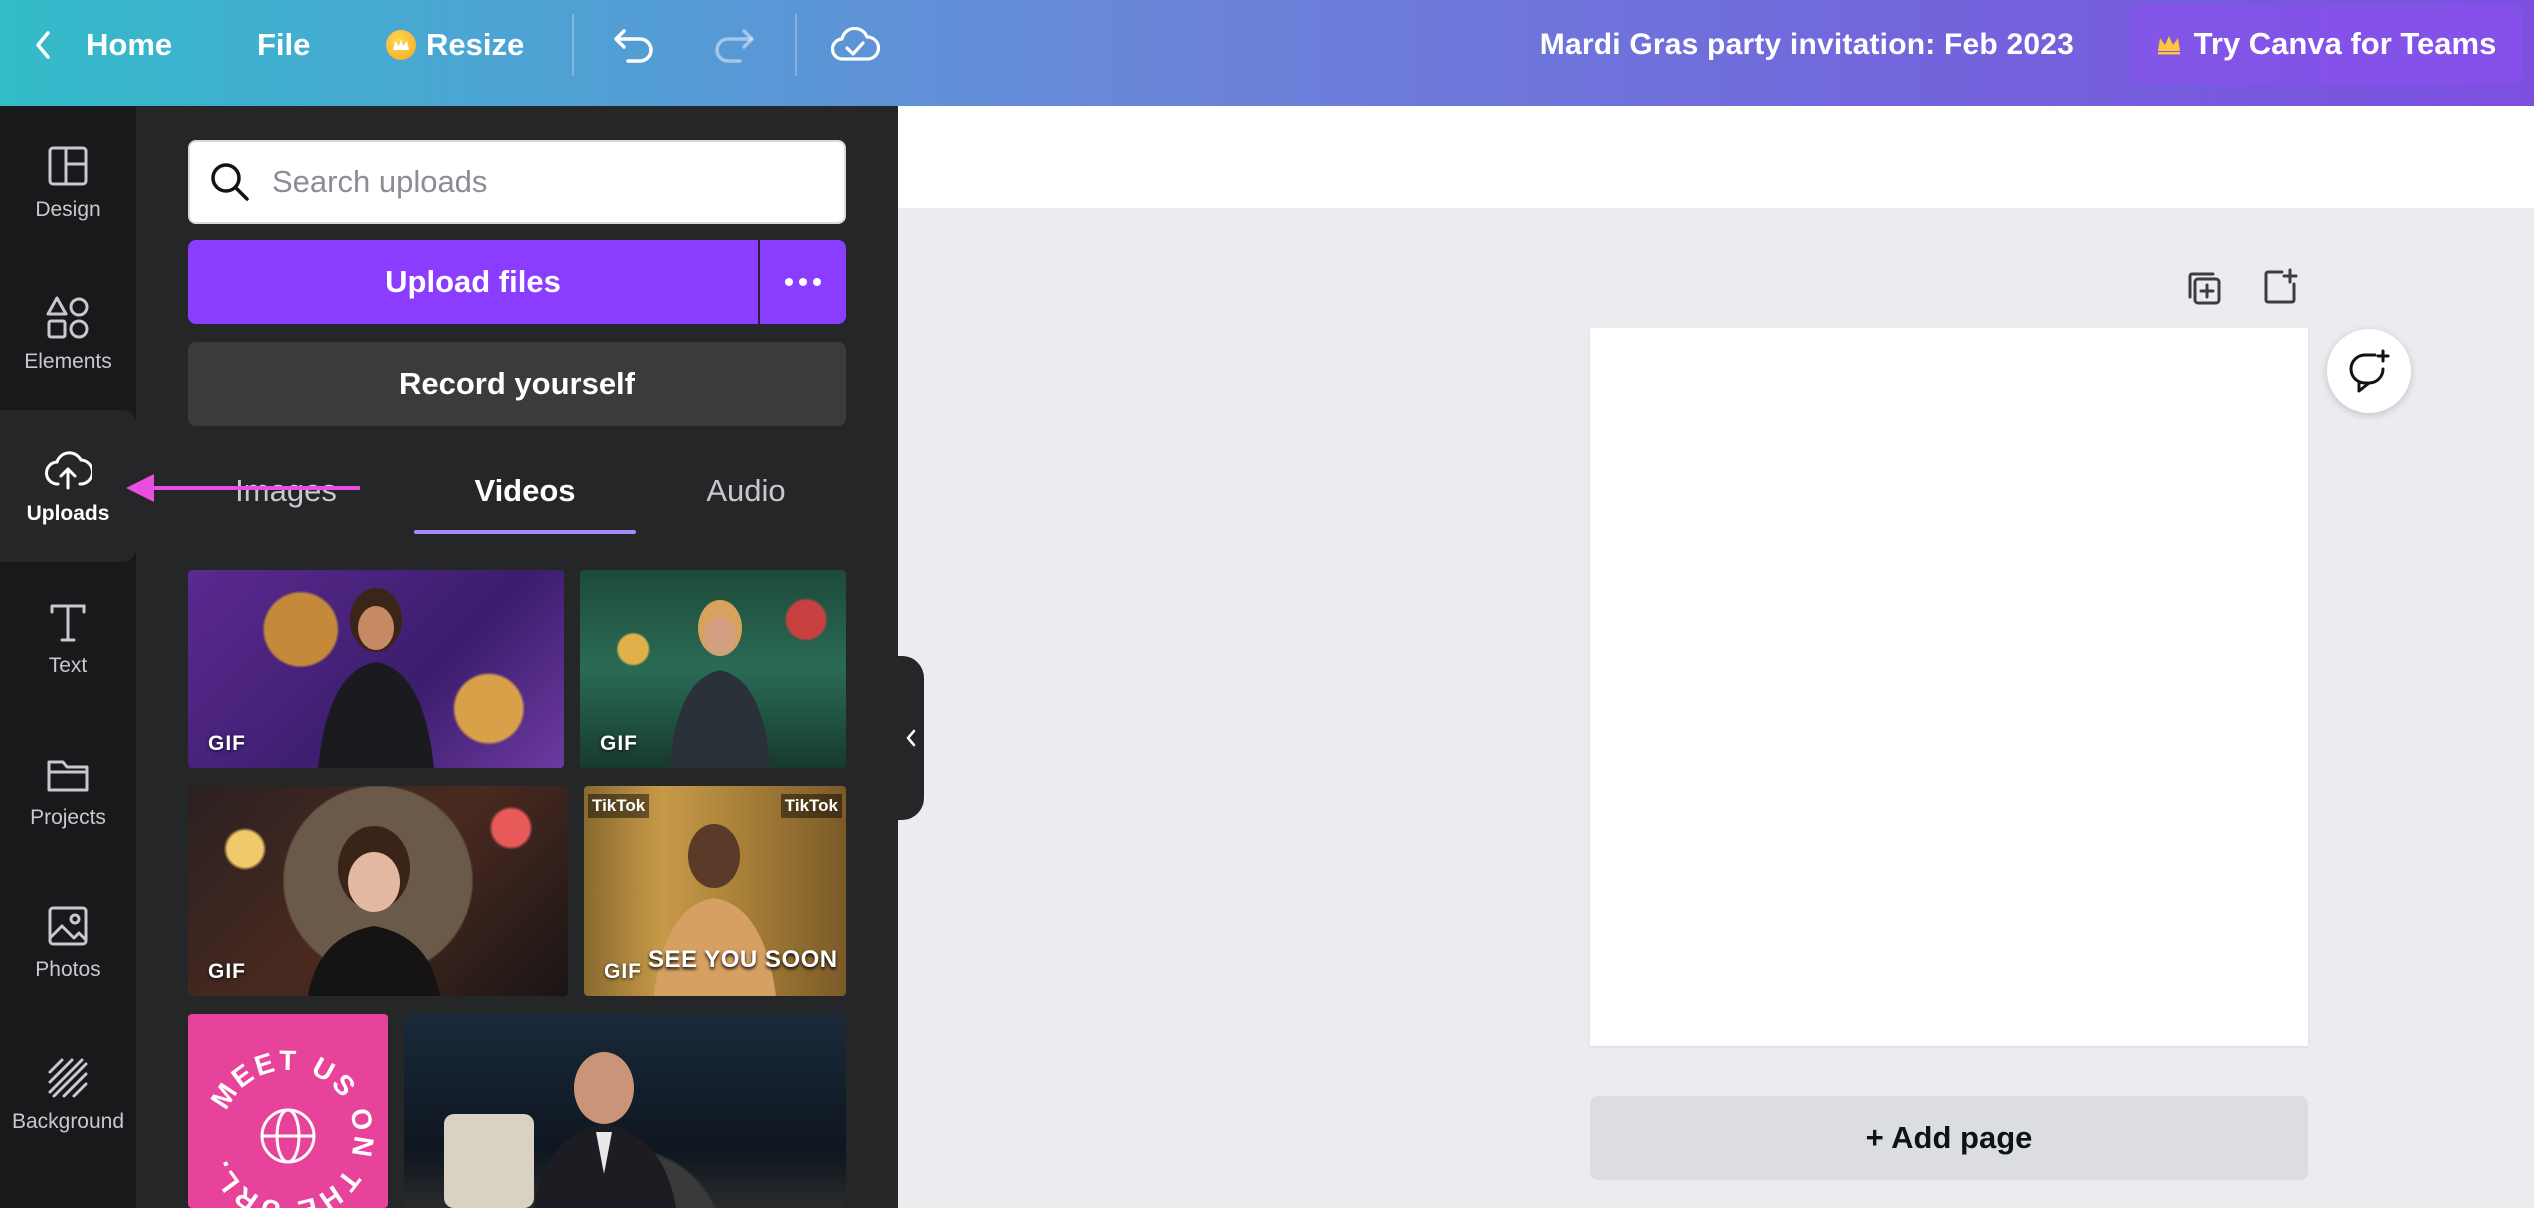 Image resolution: width=2534 pixels, height=1208 pixels. What do you see at coordinates (283, 45) in the screenshot?
I see `file-menu: File` at bounding box center [283, 45].